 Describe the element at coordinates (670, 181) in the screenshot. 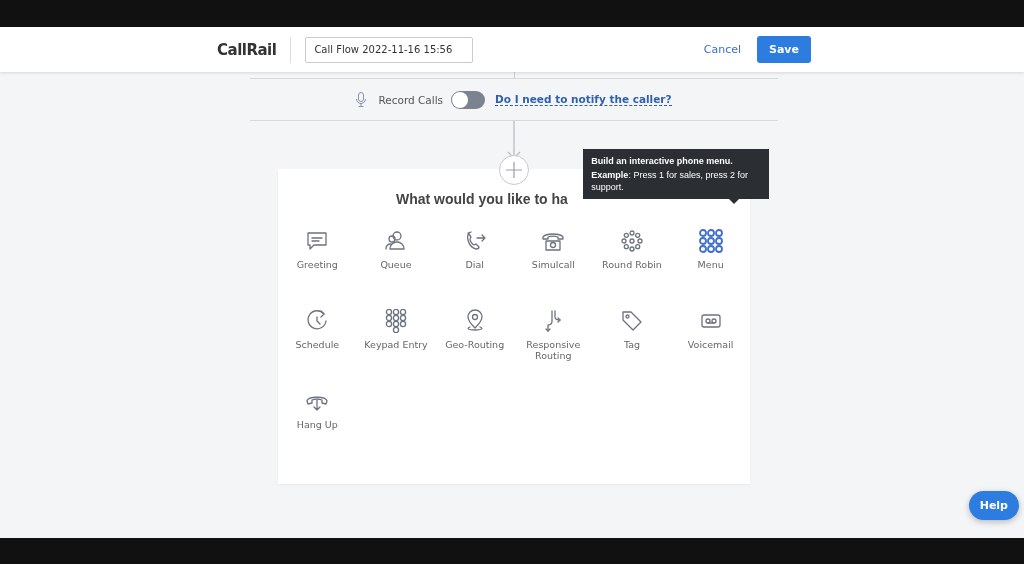

I see `tooltip-text: Example: Press 1 for sales, press 2 for support.` at that location.